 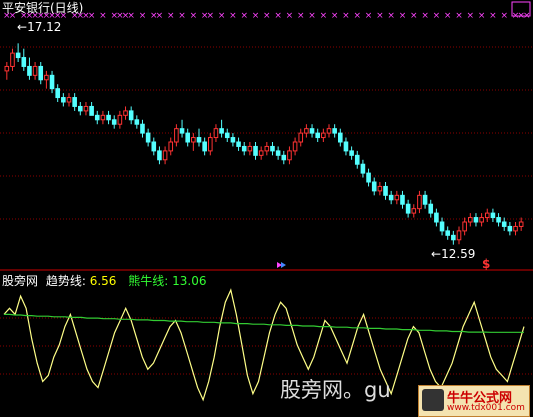 I want to click on low-price-label: ←12.59, so click(x=453, y=254).